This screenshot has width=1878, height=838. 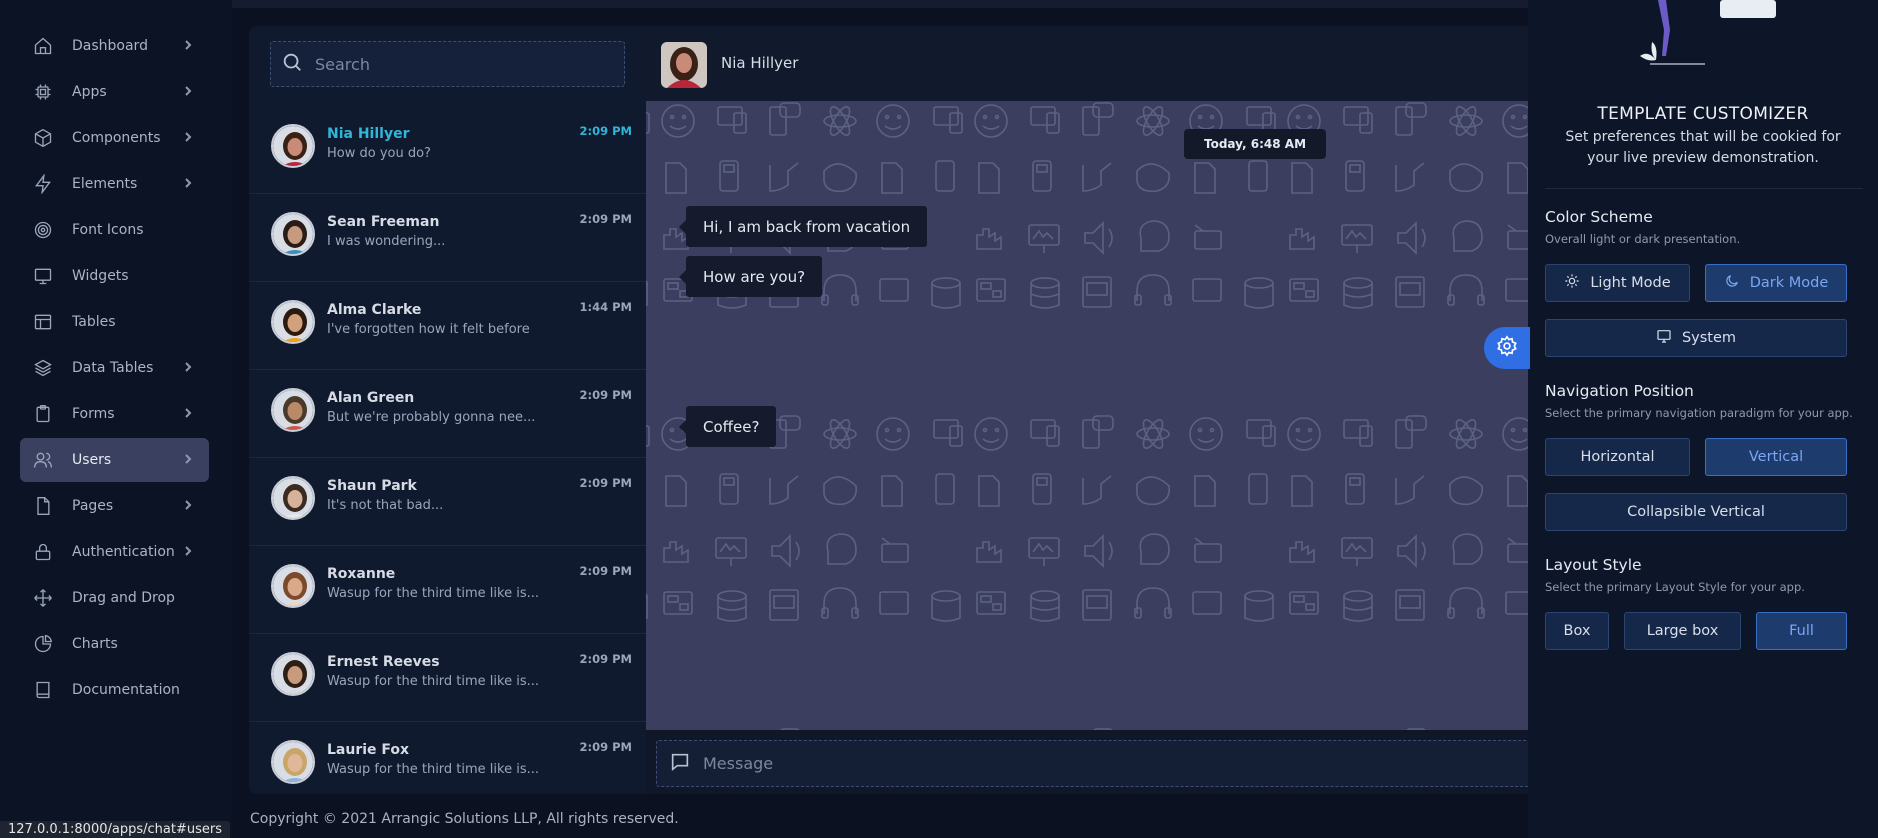 I want to click on sidebar-item-documentation: Documentation, so click(x=114, y=690).